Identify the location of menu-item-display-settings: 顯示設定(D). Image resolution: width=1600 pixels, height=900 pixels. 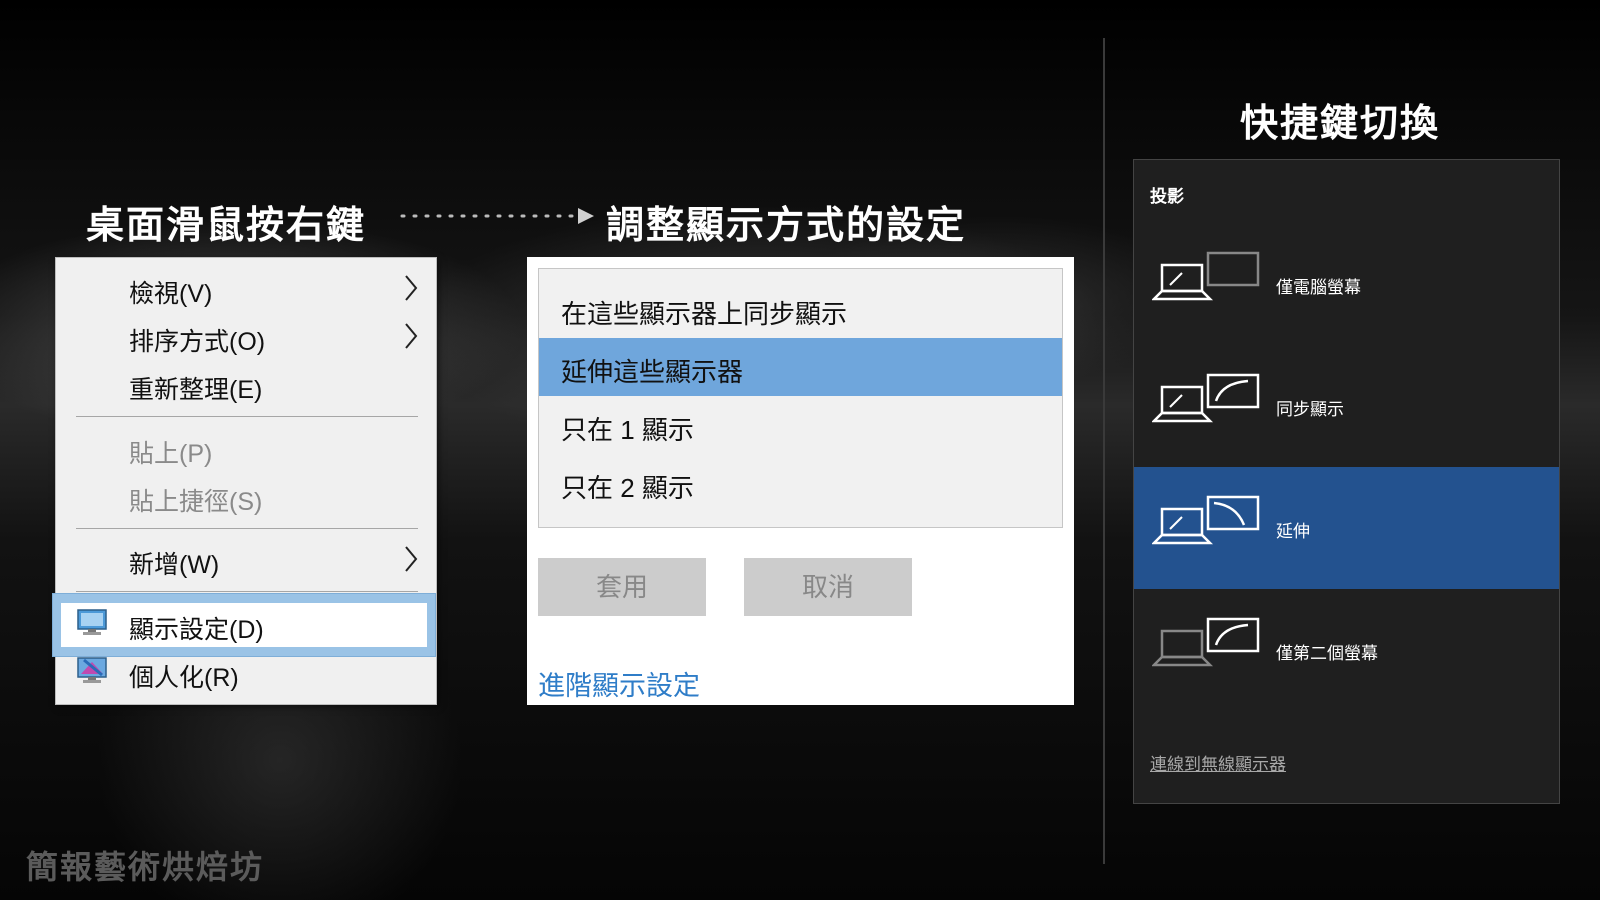
(246, 624).